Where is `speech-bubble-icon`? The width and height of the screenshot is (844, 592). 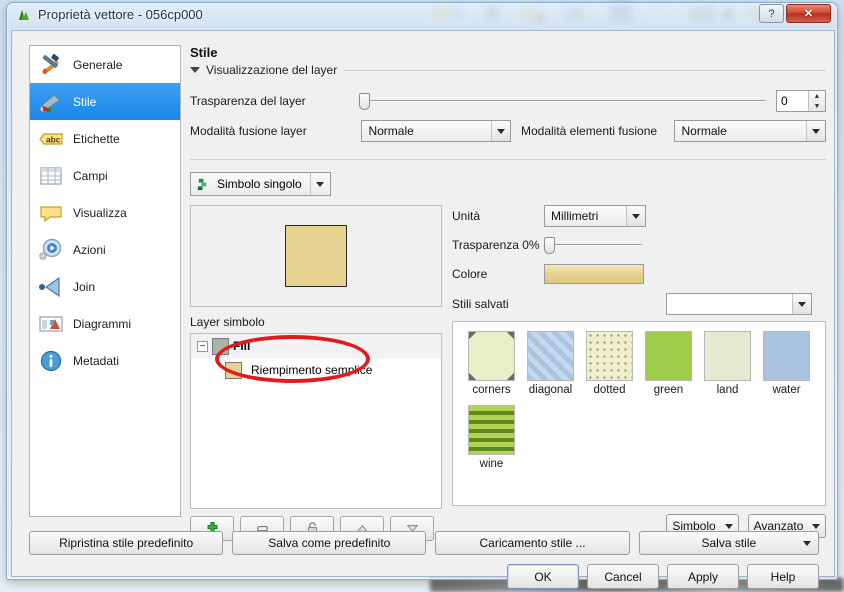 speech-bubble-icon is located at coordinates (51, 213).